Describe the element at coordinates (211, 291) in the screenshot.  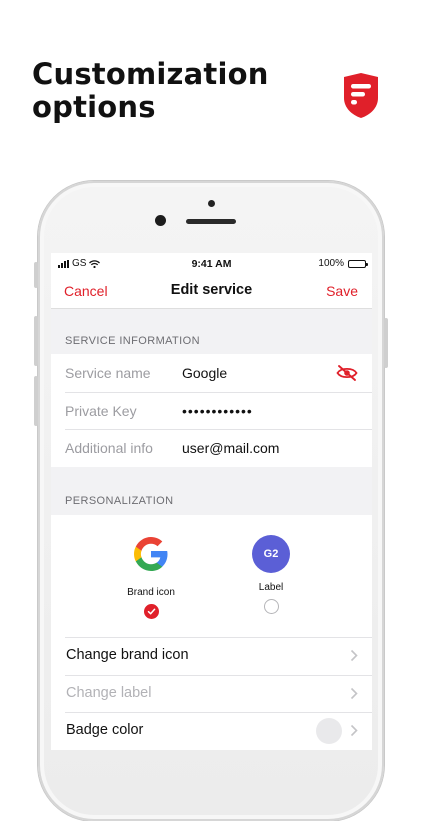
I see `navigation-bar: Cancel Edit service Save` at that location.